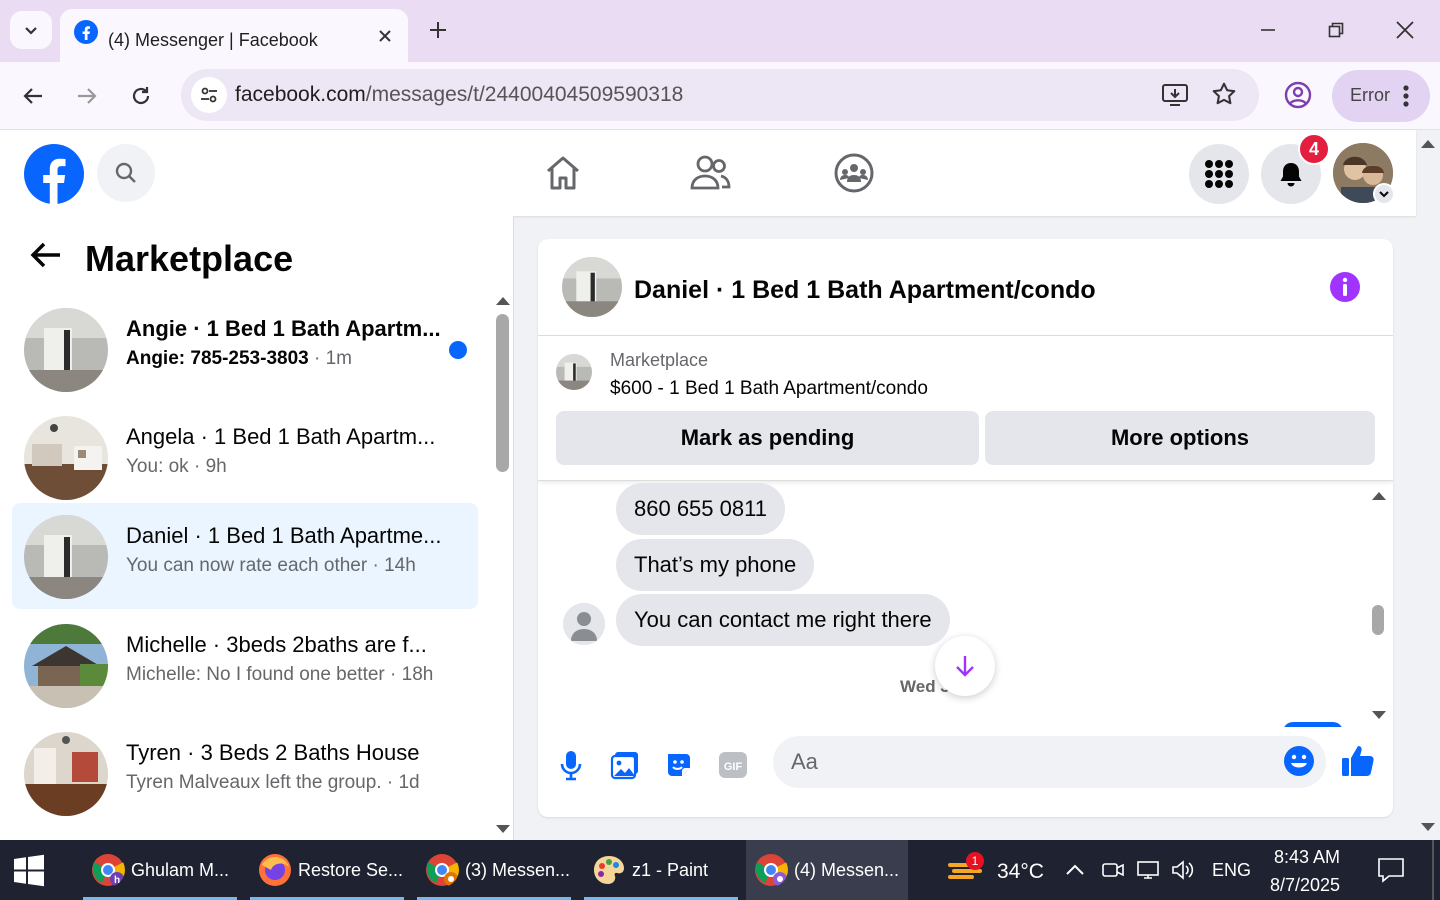 Image resolution: width=1440 pixels, height=900 pixels. I want to click on taskbar-item-paint: z1 - Paint, so click(661, 870).